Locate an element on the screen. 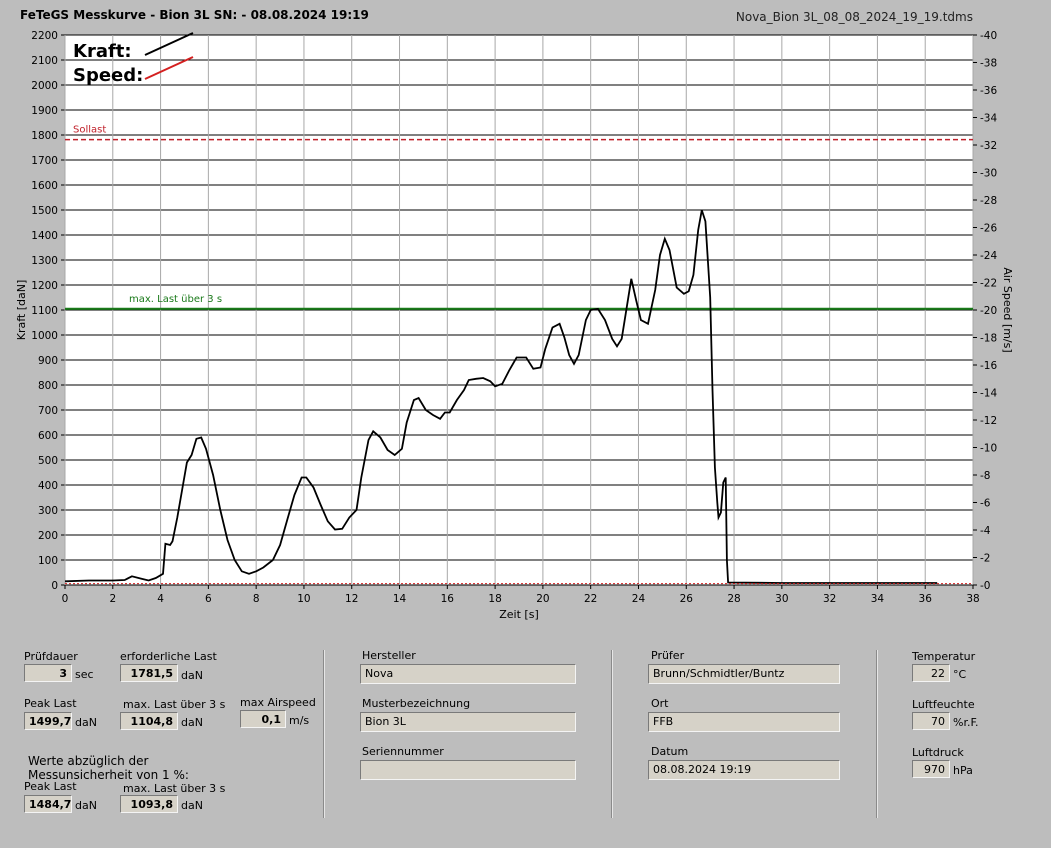  y-tick-label-right: -36 is located at coordinates (988, 91).